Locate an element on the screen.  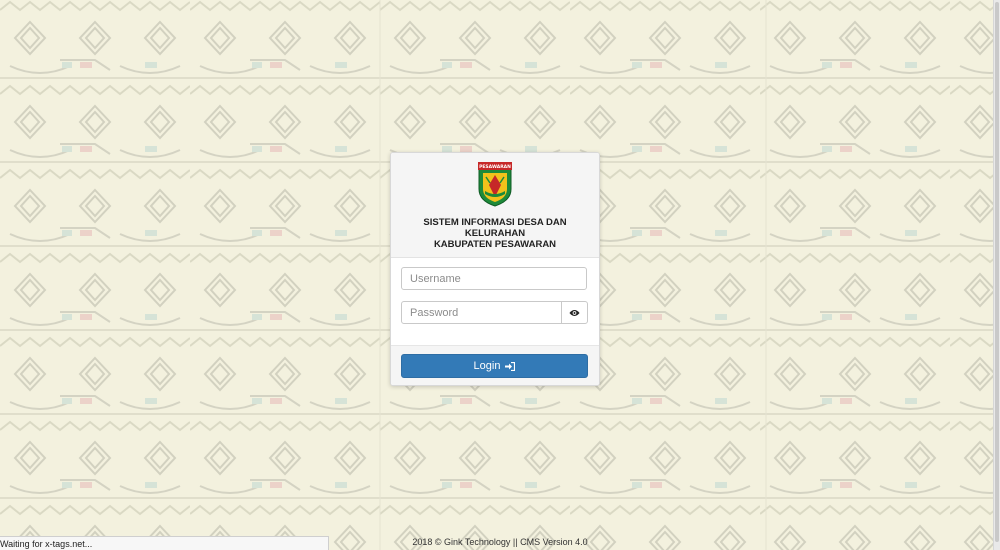
eye-icon is located at coordinates (574, 312).